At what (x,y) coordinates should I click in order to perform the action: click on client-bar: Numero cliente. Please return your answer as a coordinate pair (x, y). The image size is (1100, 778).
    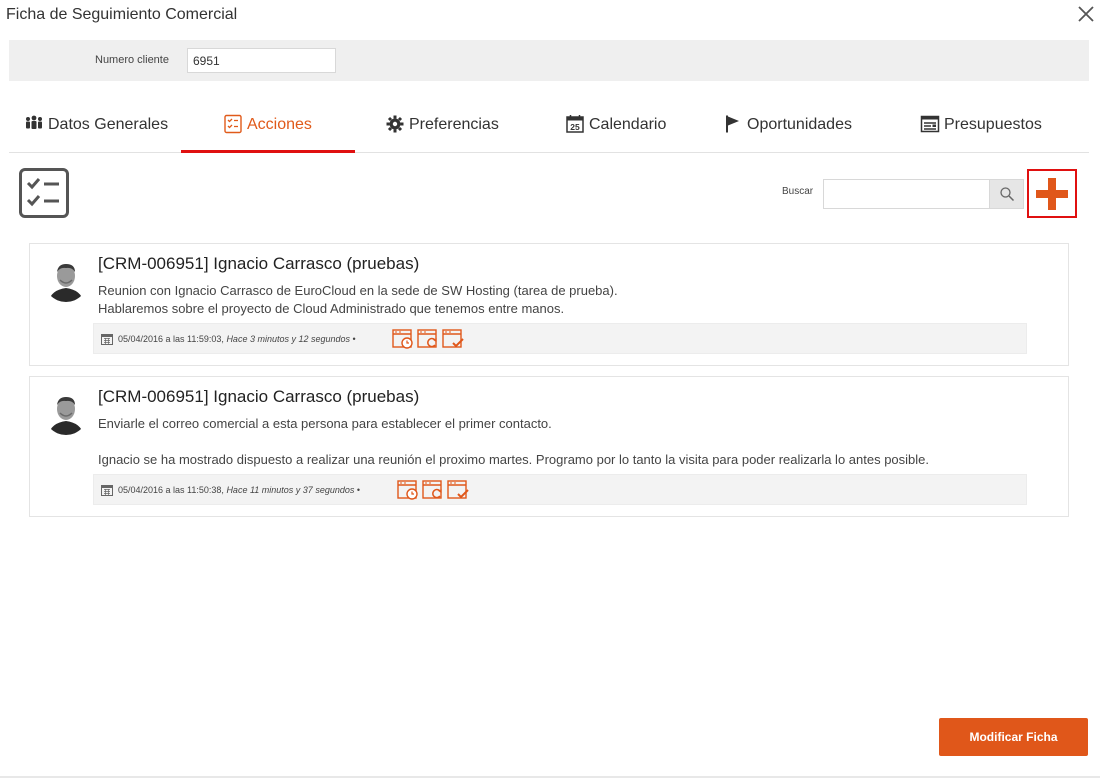
    Looking at the image, I should click on (549, 60).